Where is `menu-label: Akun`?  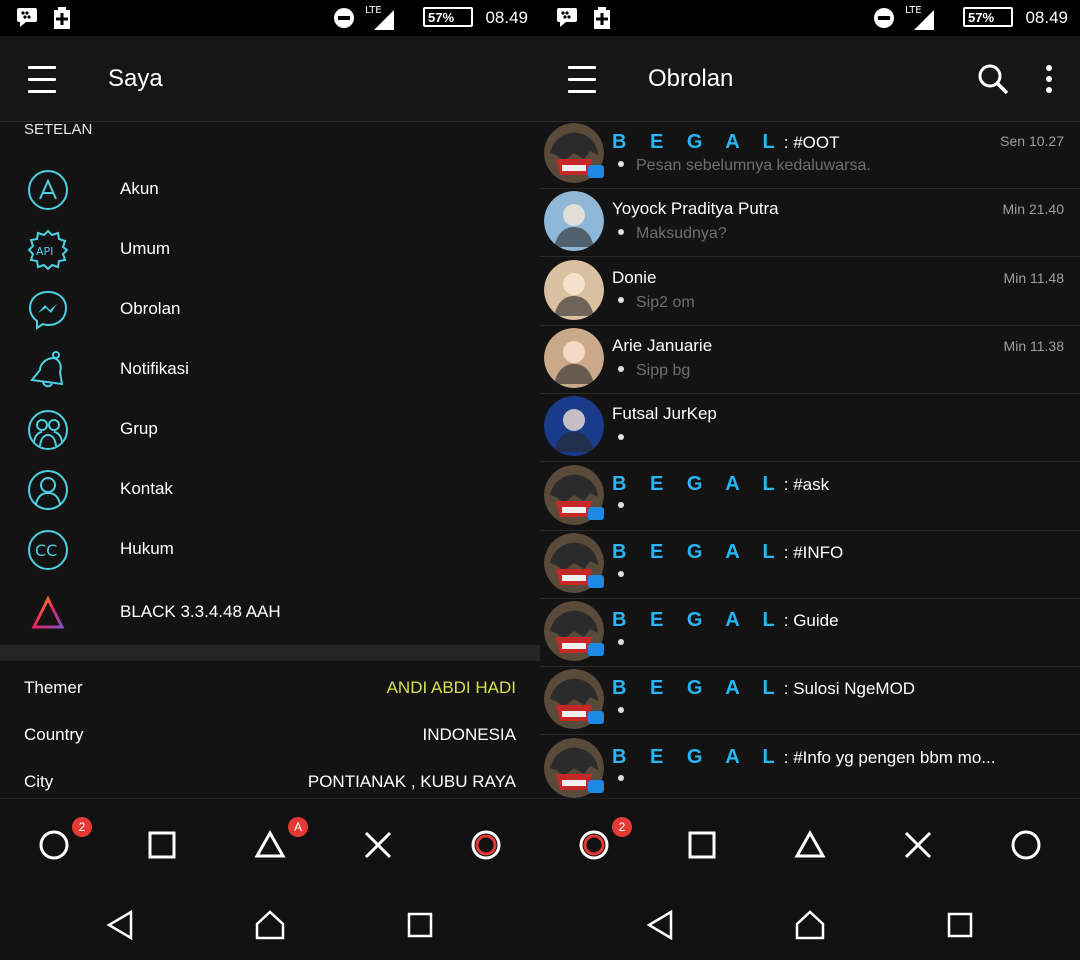 menu-label: Akun is located at coordinates (139, 188).